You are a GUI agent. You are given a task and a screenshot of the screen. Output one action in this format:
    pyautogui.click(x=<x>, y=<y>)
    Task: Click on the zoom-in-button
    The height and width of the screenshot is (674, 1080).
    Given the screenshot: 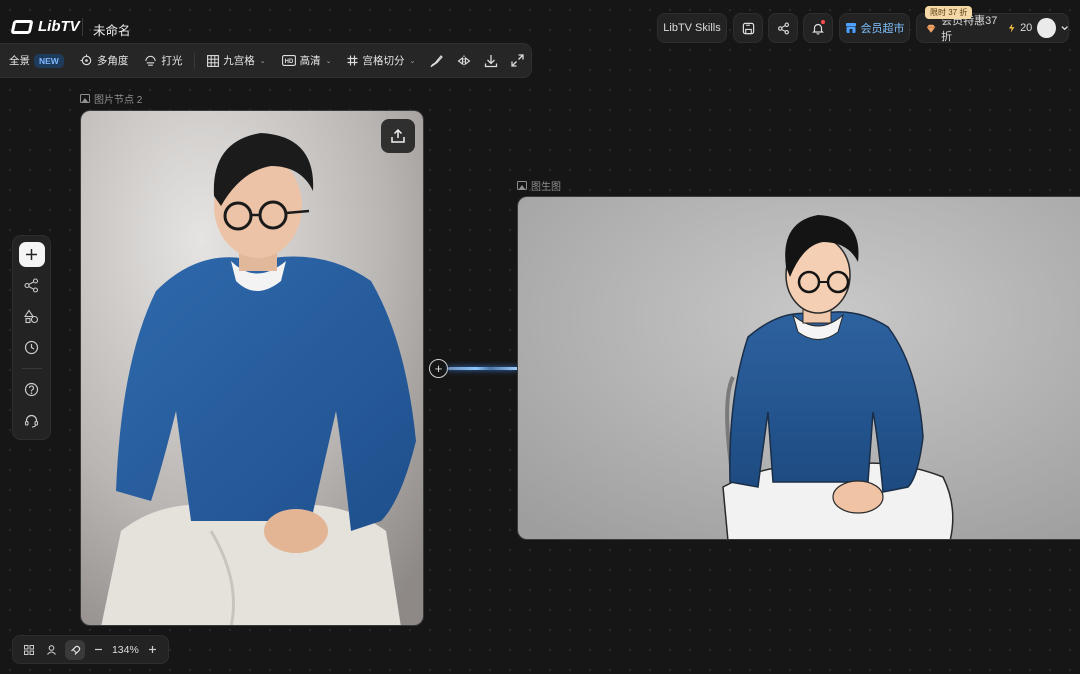 What is the action you would take?
    pyautogui.click(x=152, y=650)
    